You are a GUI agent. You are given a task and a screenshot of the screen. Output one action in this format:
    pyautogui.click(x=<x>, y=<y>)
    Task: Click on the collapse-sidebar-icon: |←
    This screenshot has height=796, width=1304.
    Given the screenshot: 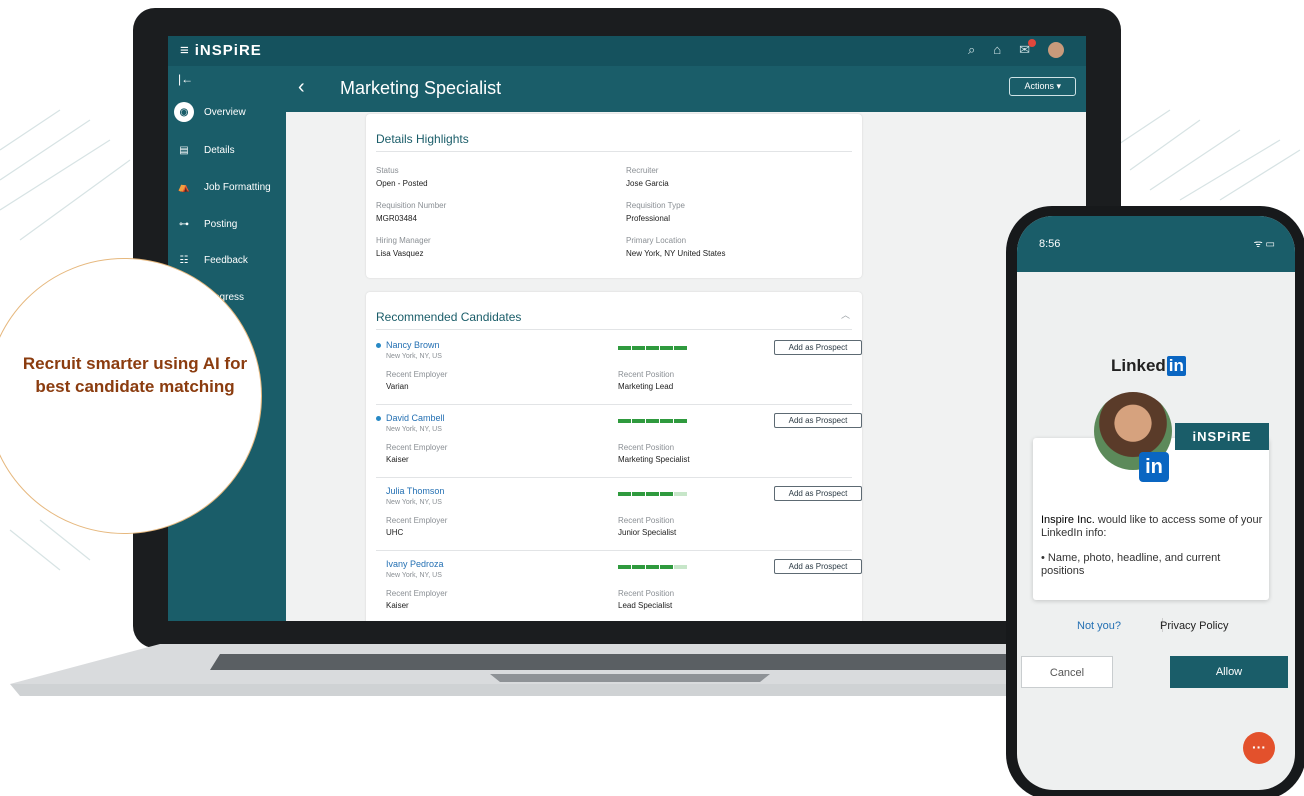 What is the action you would take?
    pyautogui.click(x=185, y=79)
    